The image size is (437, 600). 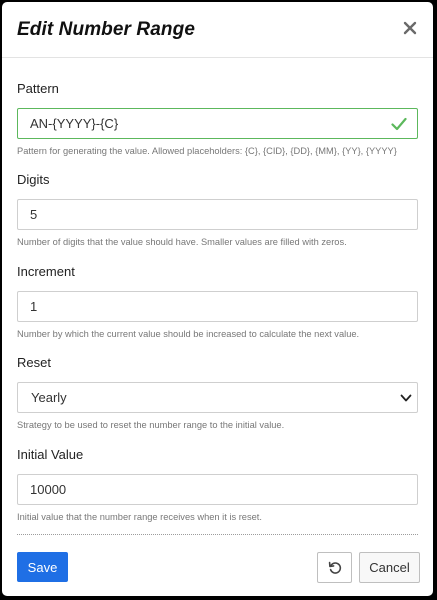 I want to click on dialog-header: Edit Number Range, so click(x=217, y=30).